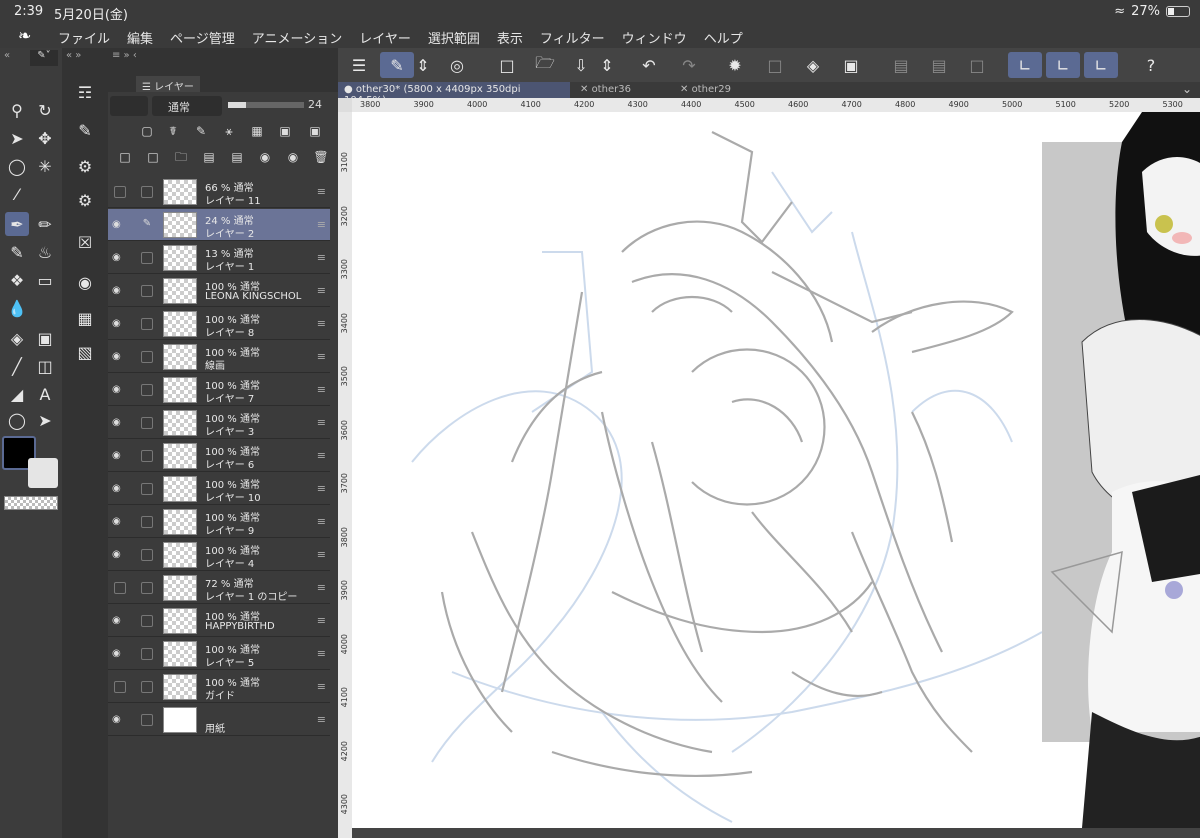 The width and height of the screenshot is (1200, 838). What do you see at coordinates (17, 166) in the screenshot?
I see `lasso-icon: ◯` at bounding box center [17, 166].